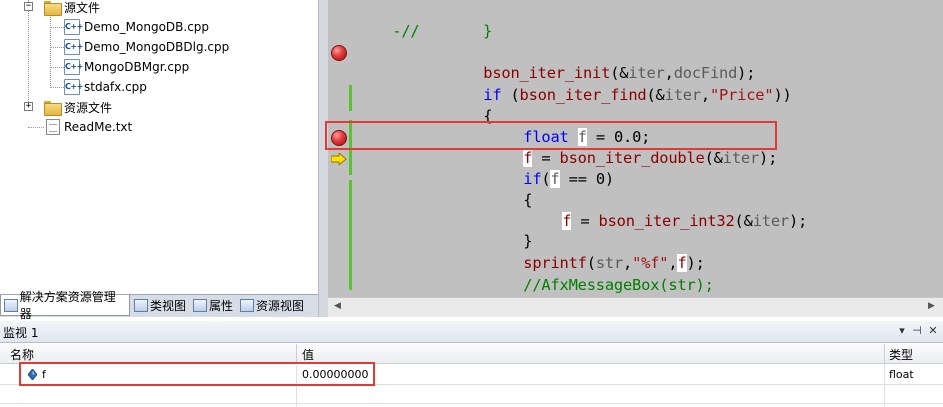  I want to click on file-item: C++ MongoDBMgr.cpp, so click(126, 67).